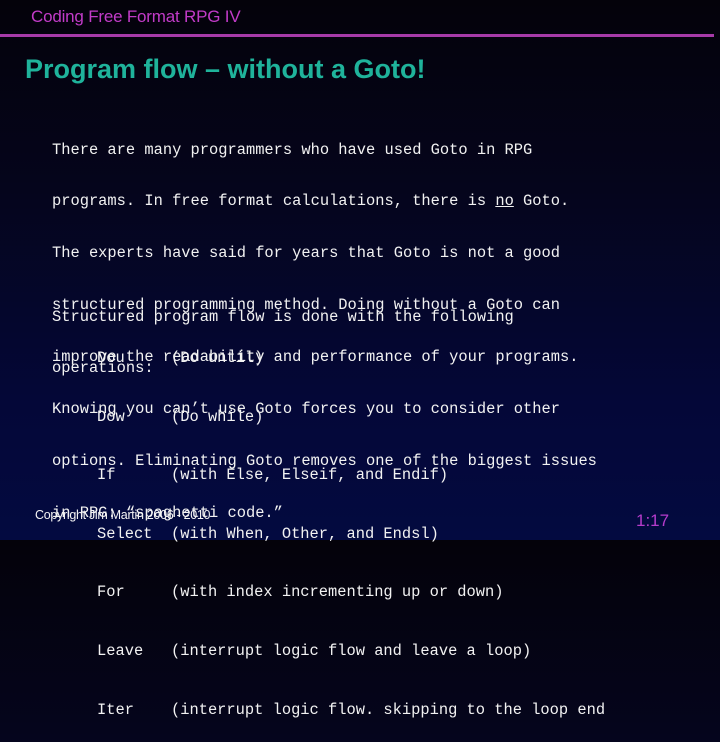 Image resolution: width=720 pixels, height=742 pixels. Describe the element at coordinates (115, 709) in the screenshot. I see `operation-keyword: Iter` at that location.